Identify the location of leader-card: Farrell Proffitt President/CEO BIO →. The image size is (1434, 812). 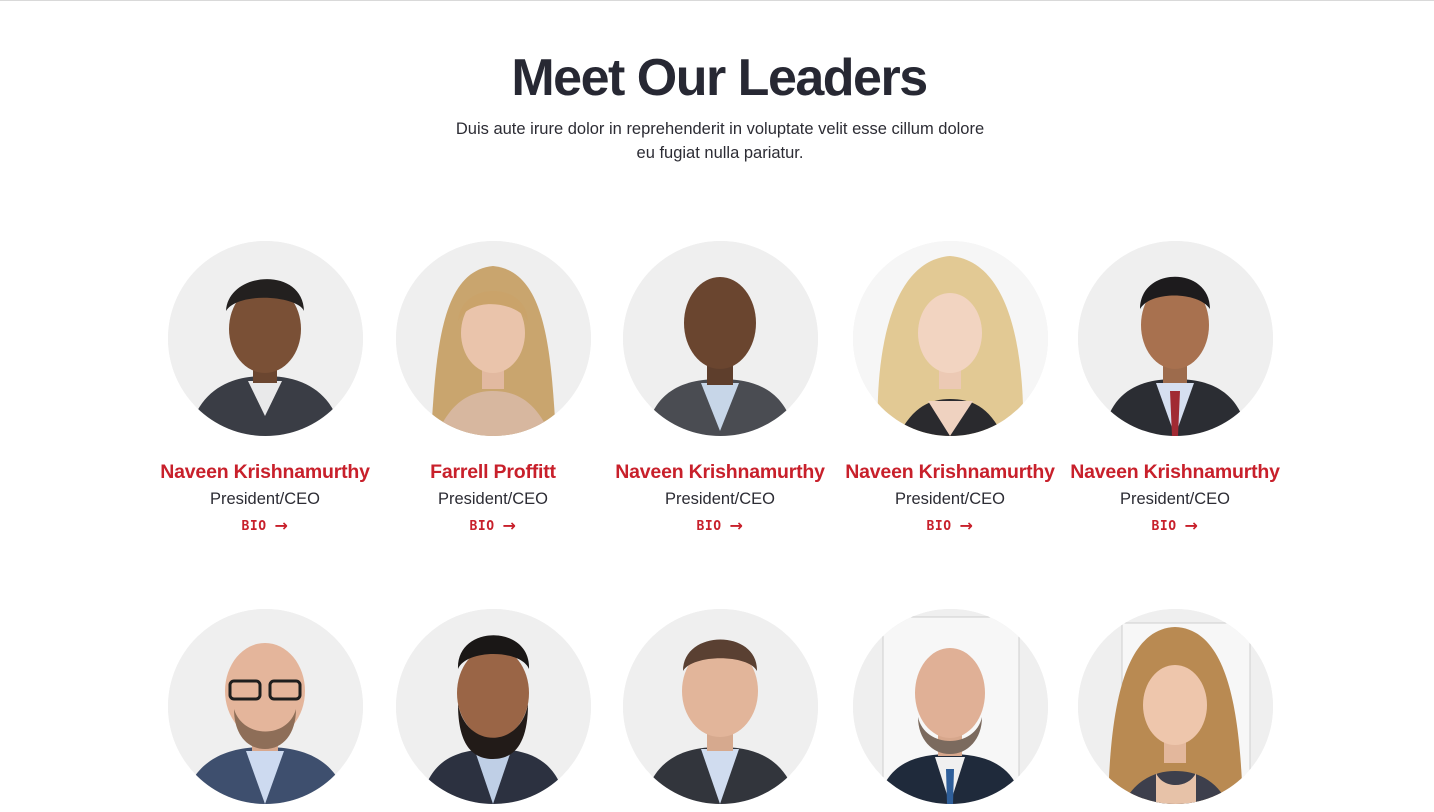
(493, 388).